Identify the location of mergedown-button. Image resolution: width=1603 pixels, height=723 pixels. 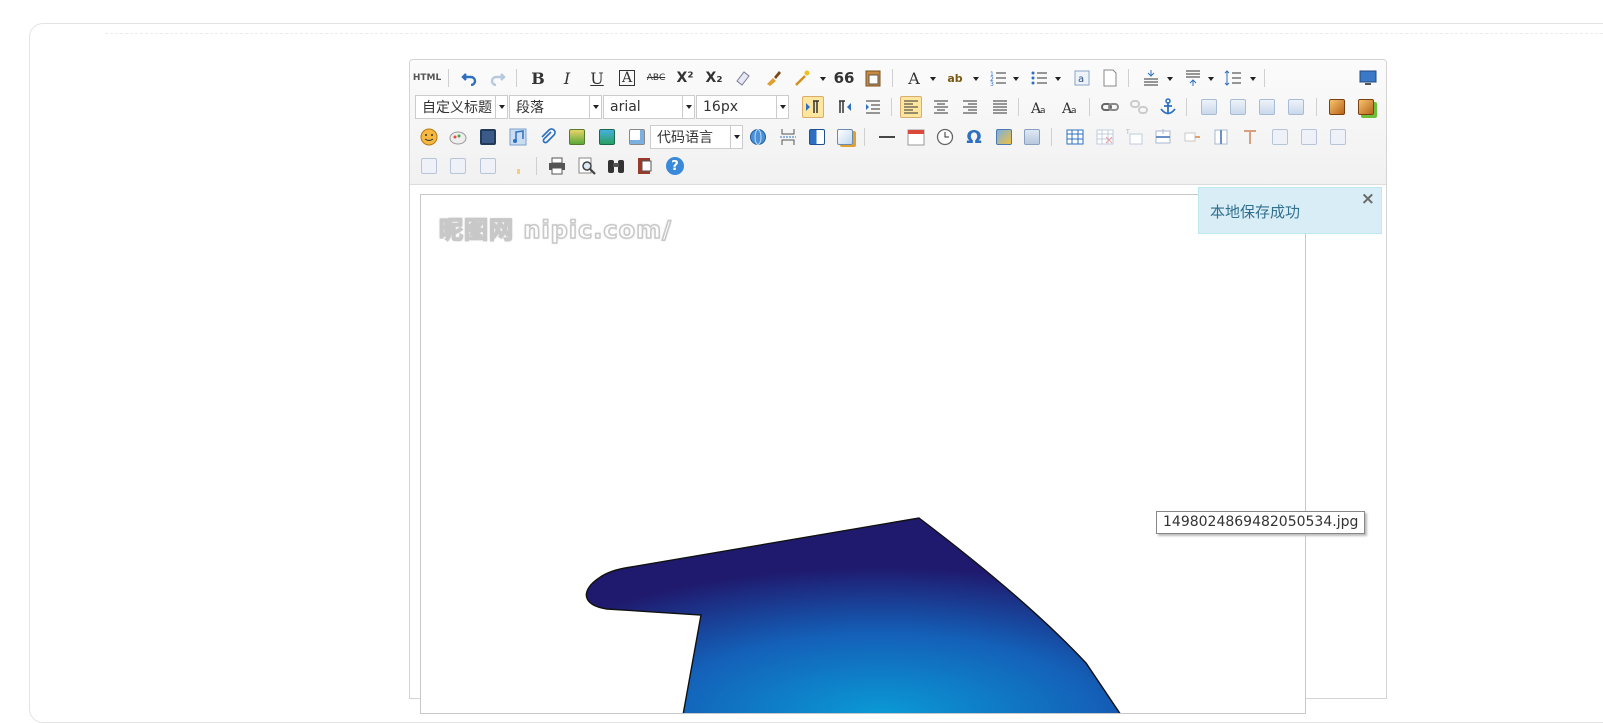
(1338, 137).